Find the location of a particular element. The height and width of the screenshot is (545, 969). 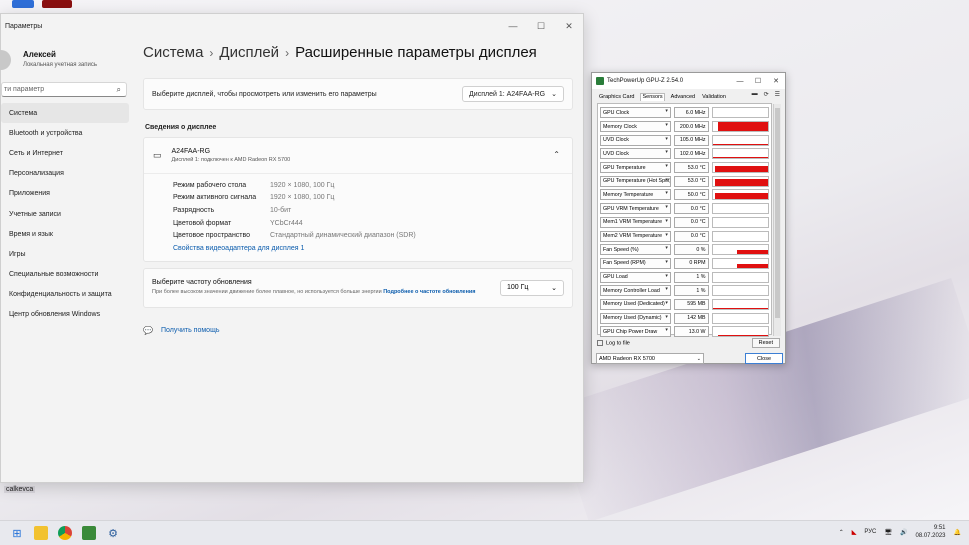

system-tray: ⌃ ◣ РУС 🖥 🔊 9:51 08.07.2023 🔔 is located at coordinates (900, 532).